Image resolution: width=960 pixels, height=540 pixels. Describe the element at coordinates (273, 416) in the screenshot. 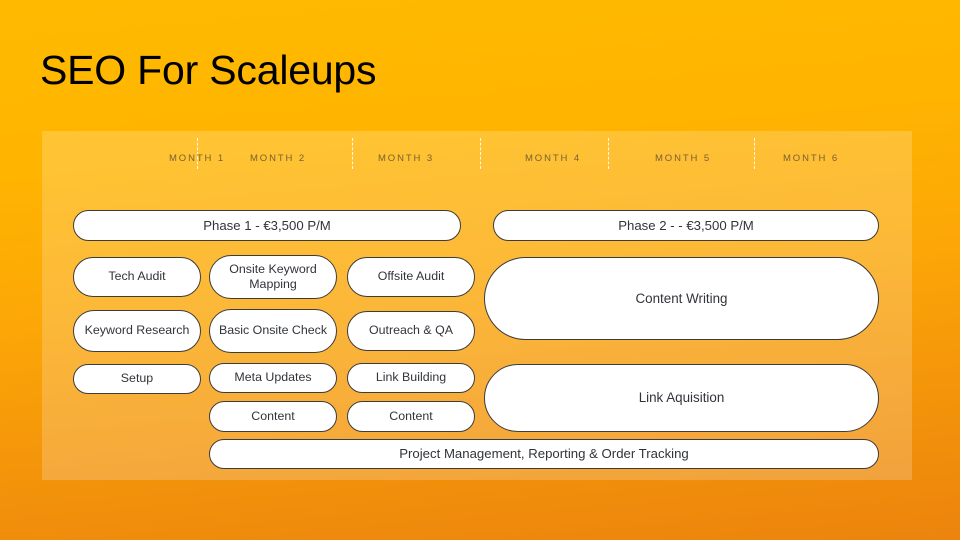

I see `task-pill-content-month2: Content` at that location.